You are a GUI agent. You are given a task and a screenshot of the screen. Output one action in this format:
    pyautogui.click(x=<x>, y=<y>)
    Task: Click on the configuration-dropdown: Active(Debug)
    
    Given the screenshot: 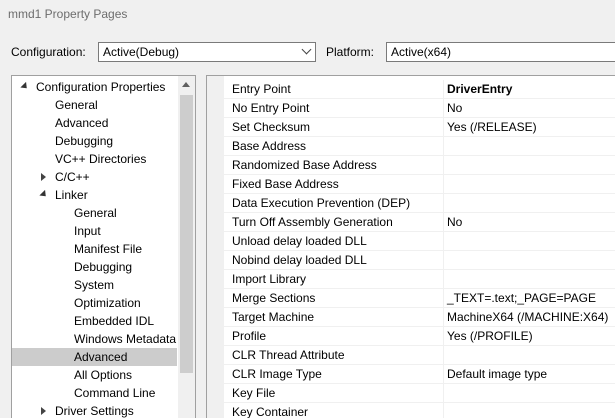 What is the action you would take?
    pyautogui.click(x=207, y=52)
    